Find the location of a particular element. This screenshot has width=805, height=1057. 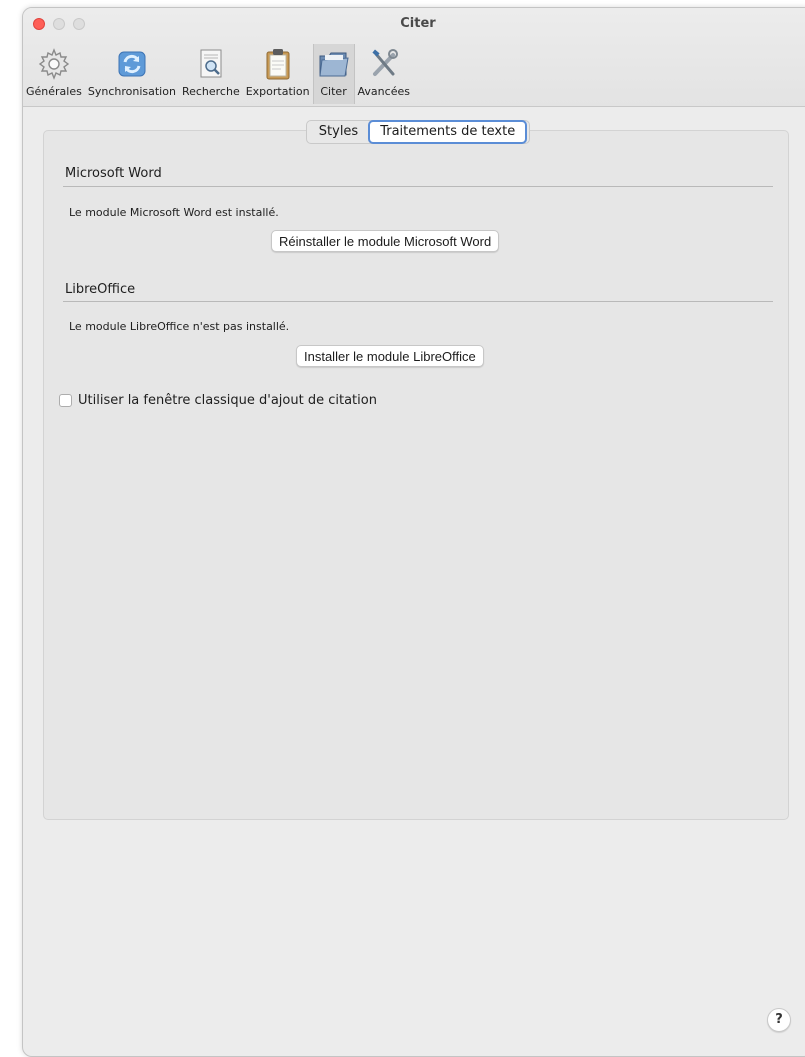

tab-traitements-de-texte: Traitements de texte is located at coordinates (448, 132).